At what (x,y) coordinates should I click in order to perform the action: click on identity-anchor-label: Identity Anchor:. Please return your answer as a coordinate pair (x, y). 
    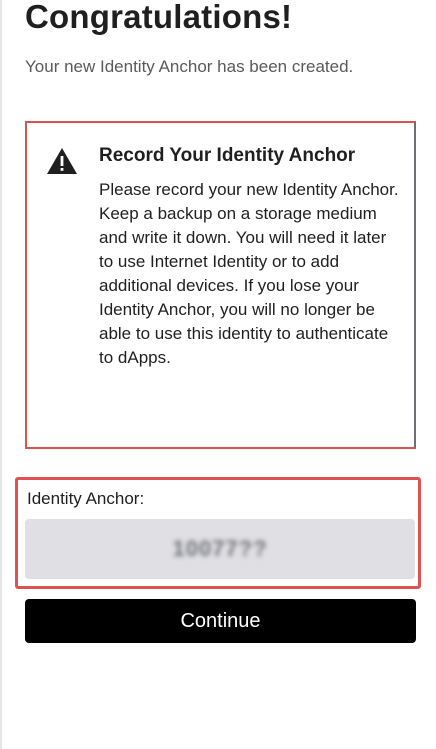
    Looking at the image, I should click on (86, 498).